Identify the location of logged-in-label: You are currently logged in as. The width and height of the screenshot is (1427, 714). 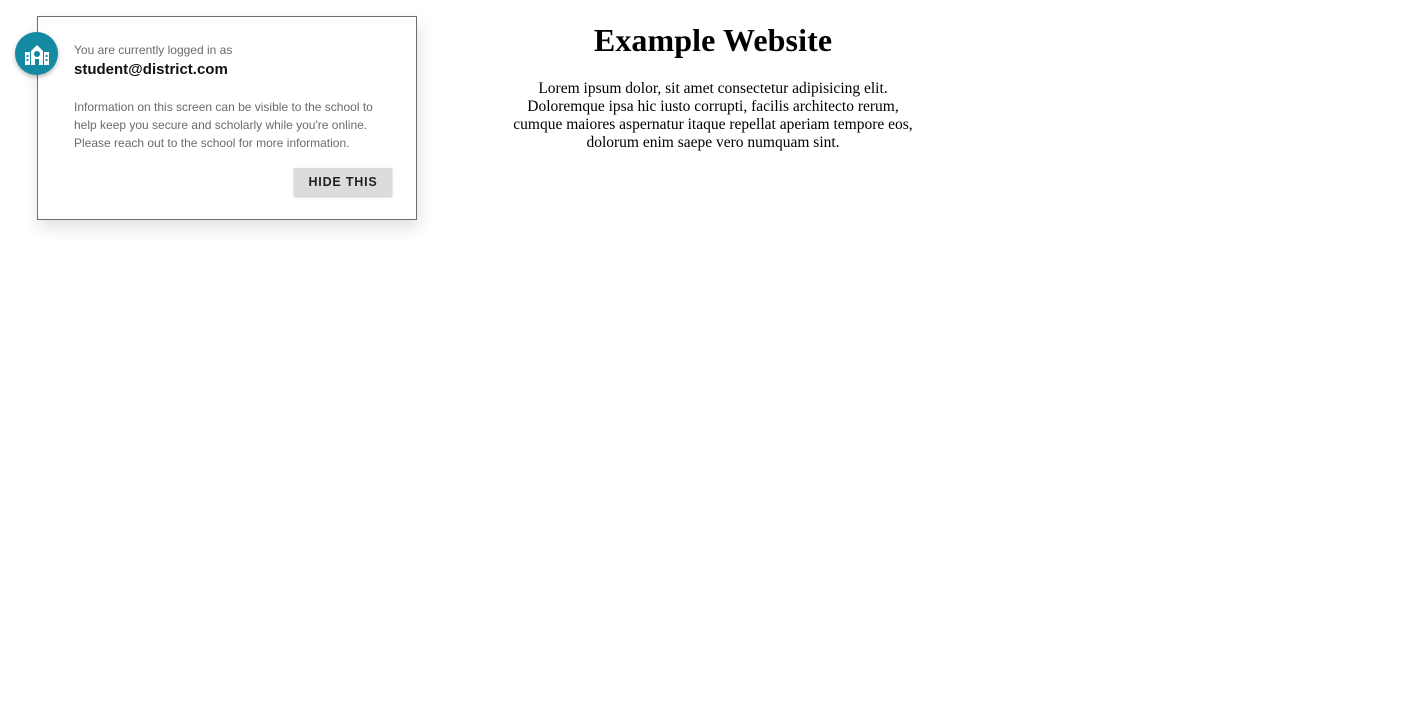
(153, 50).